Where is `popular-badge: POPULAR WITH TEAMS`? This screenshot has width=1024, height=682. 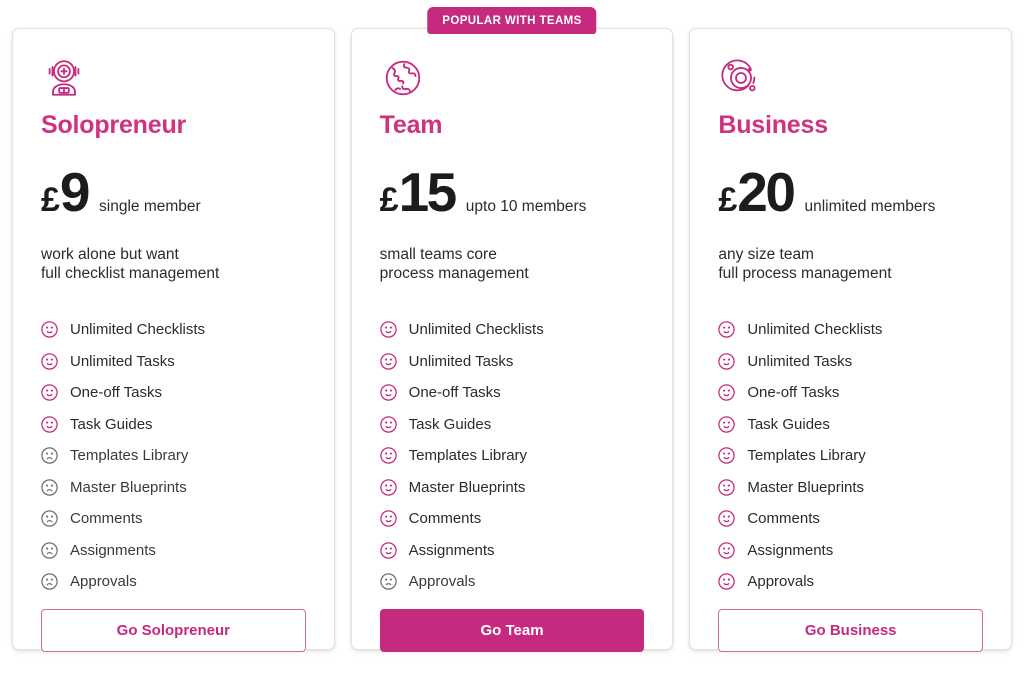
popular-badge: POPULAR WITH TEAMS is located at coordinates (512, 20).